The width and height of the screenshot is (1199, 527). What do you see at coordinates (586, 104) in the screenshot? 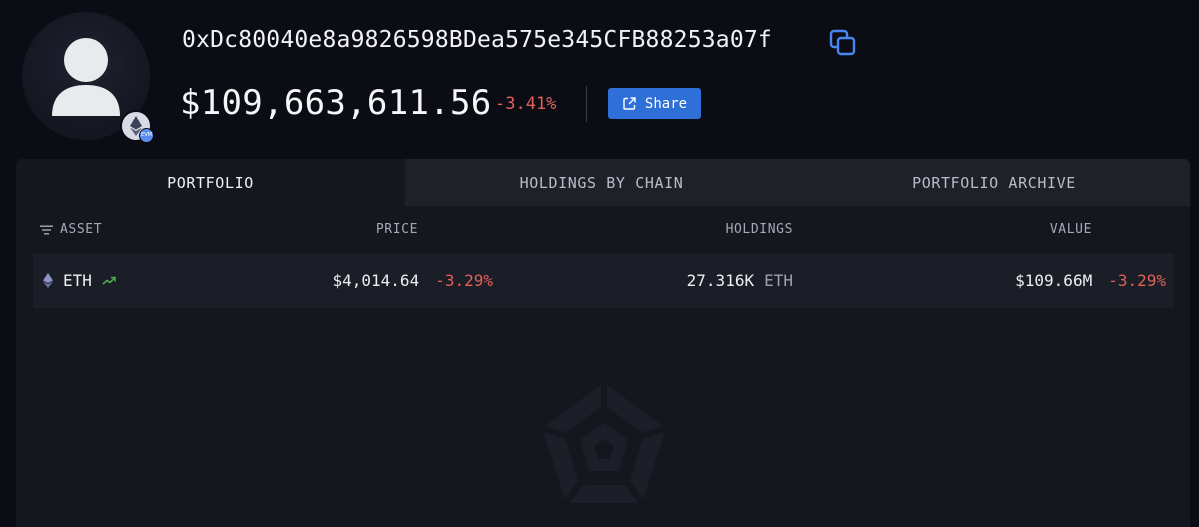
I see `divider` at bounding box center [586, 104].